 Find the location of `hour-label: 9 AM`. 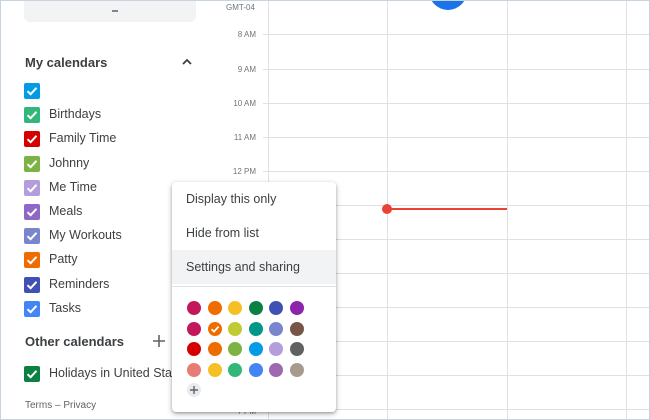

hour-label: 9 AM is located at coordinates (246, 69).